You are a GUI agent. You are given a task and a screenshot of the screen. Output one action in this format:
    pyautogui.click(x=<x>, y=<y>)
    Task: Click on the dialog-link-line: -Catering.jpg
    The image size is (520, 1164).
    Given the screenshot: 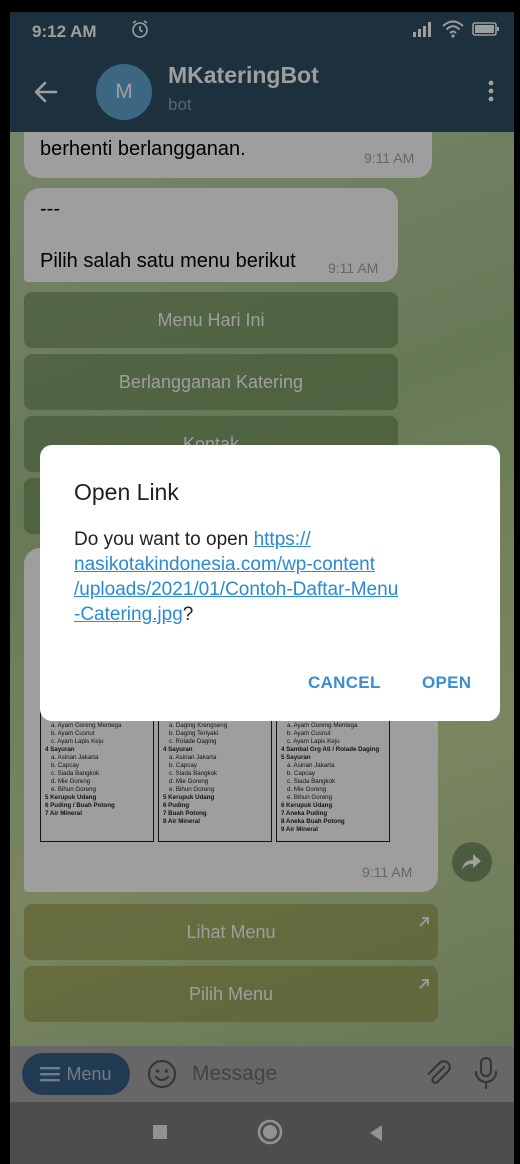 What is the action you would take?
    pyautogui.click(x=128, y=614)
    